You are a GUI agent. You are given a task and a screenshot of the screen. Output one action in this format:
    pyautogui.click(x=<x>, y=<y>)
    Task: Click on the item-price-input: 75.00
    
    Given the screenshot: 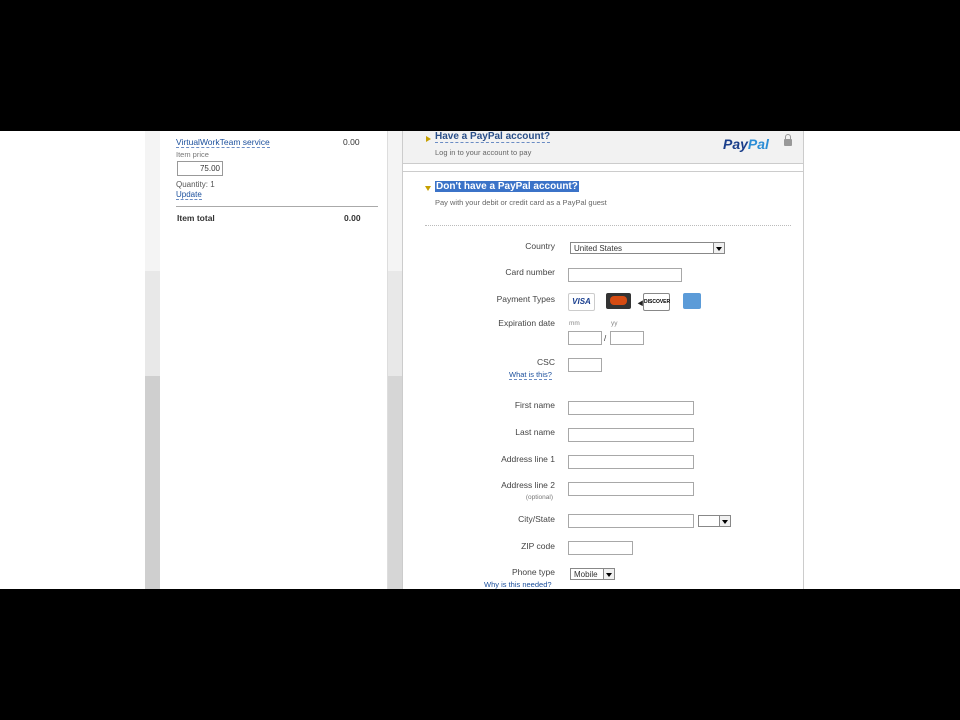 What is the action you would take?
    pyautogui.click(x=200, y=168)
    